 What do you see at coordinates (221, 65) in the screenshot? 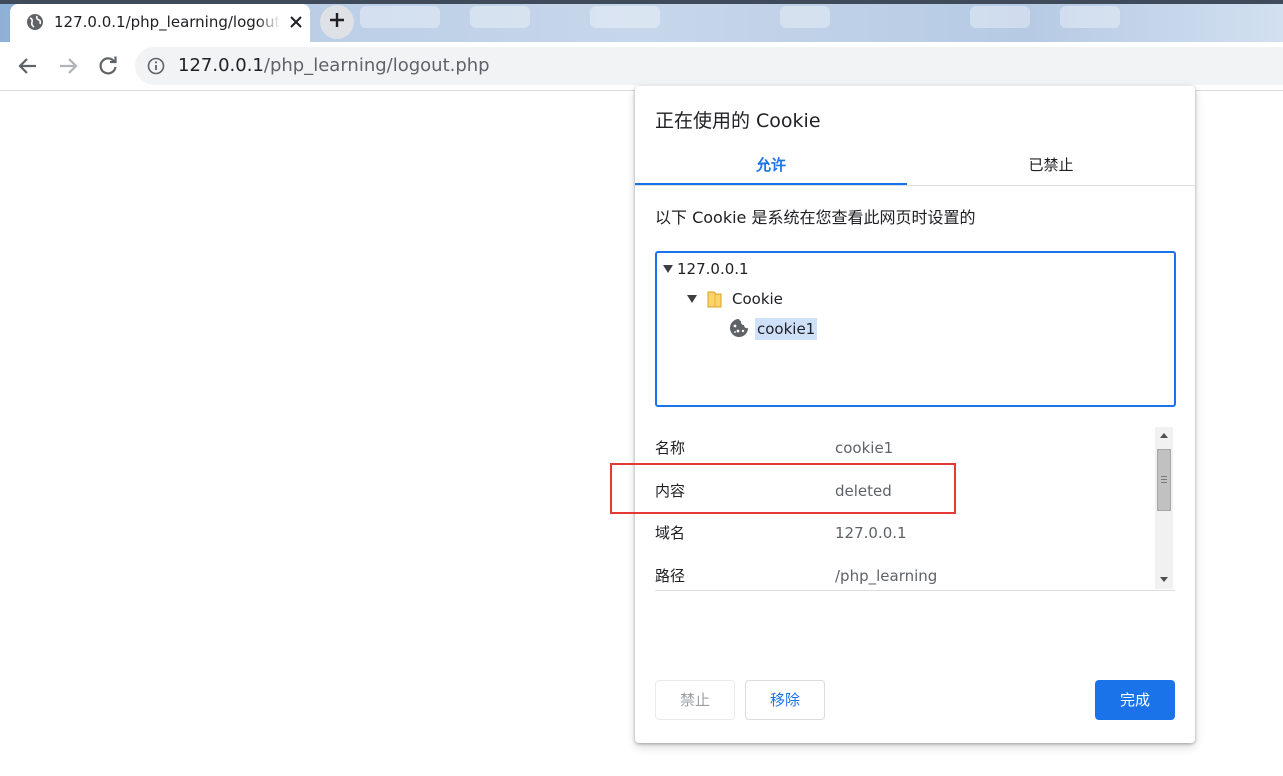
I see `url-host: 127.0.0.1` at bounding box center [221, 65].